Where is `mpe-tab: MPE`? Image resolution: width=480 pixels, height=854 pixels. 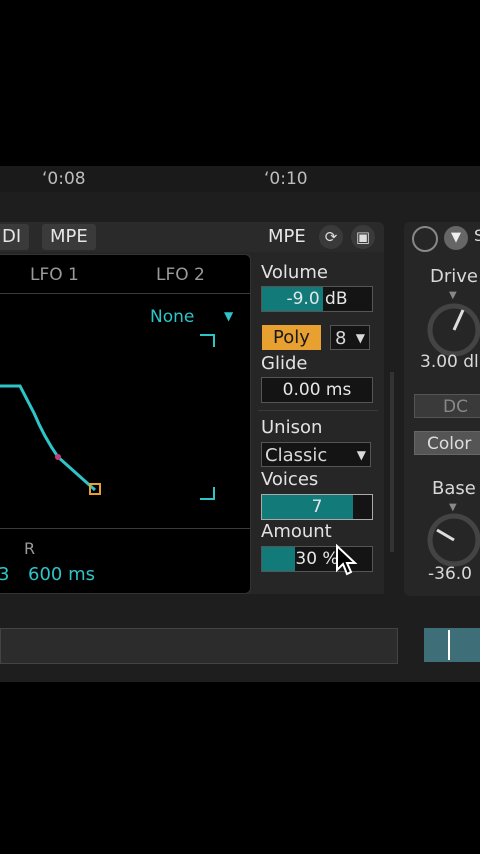
mpe-tab: MPE is located at coordinates (69, 237).